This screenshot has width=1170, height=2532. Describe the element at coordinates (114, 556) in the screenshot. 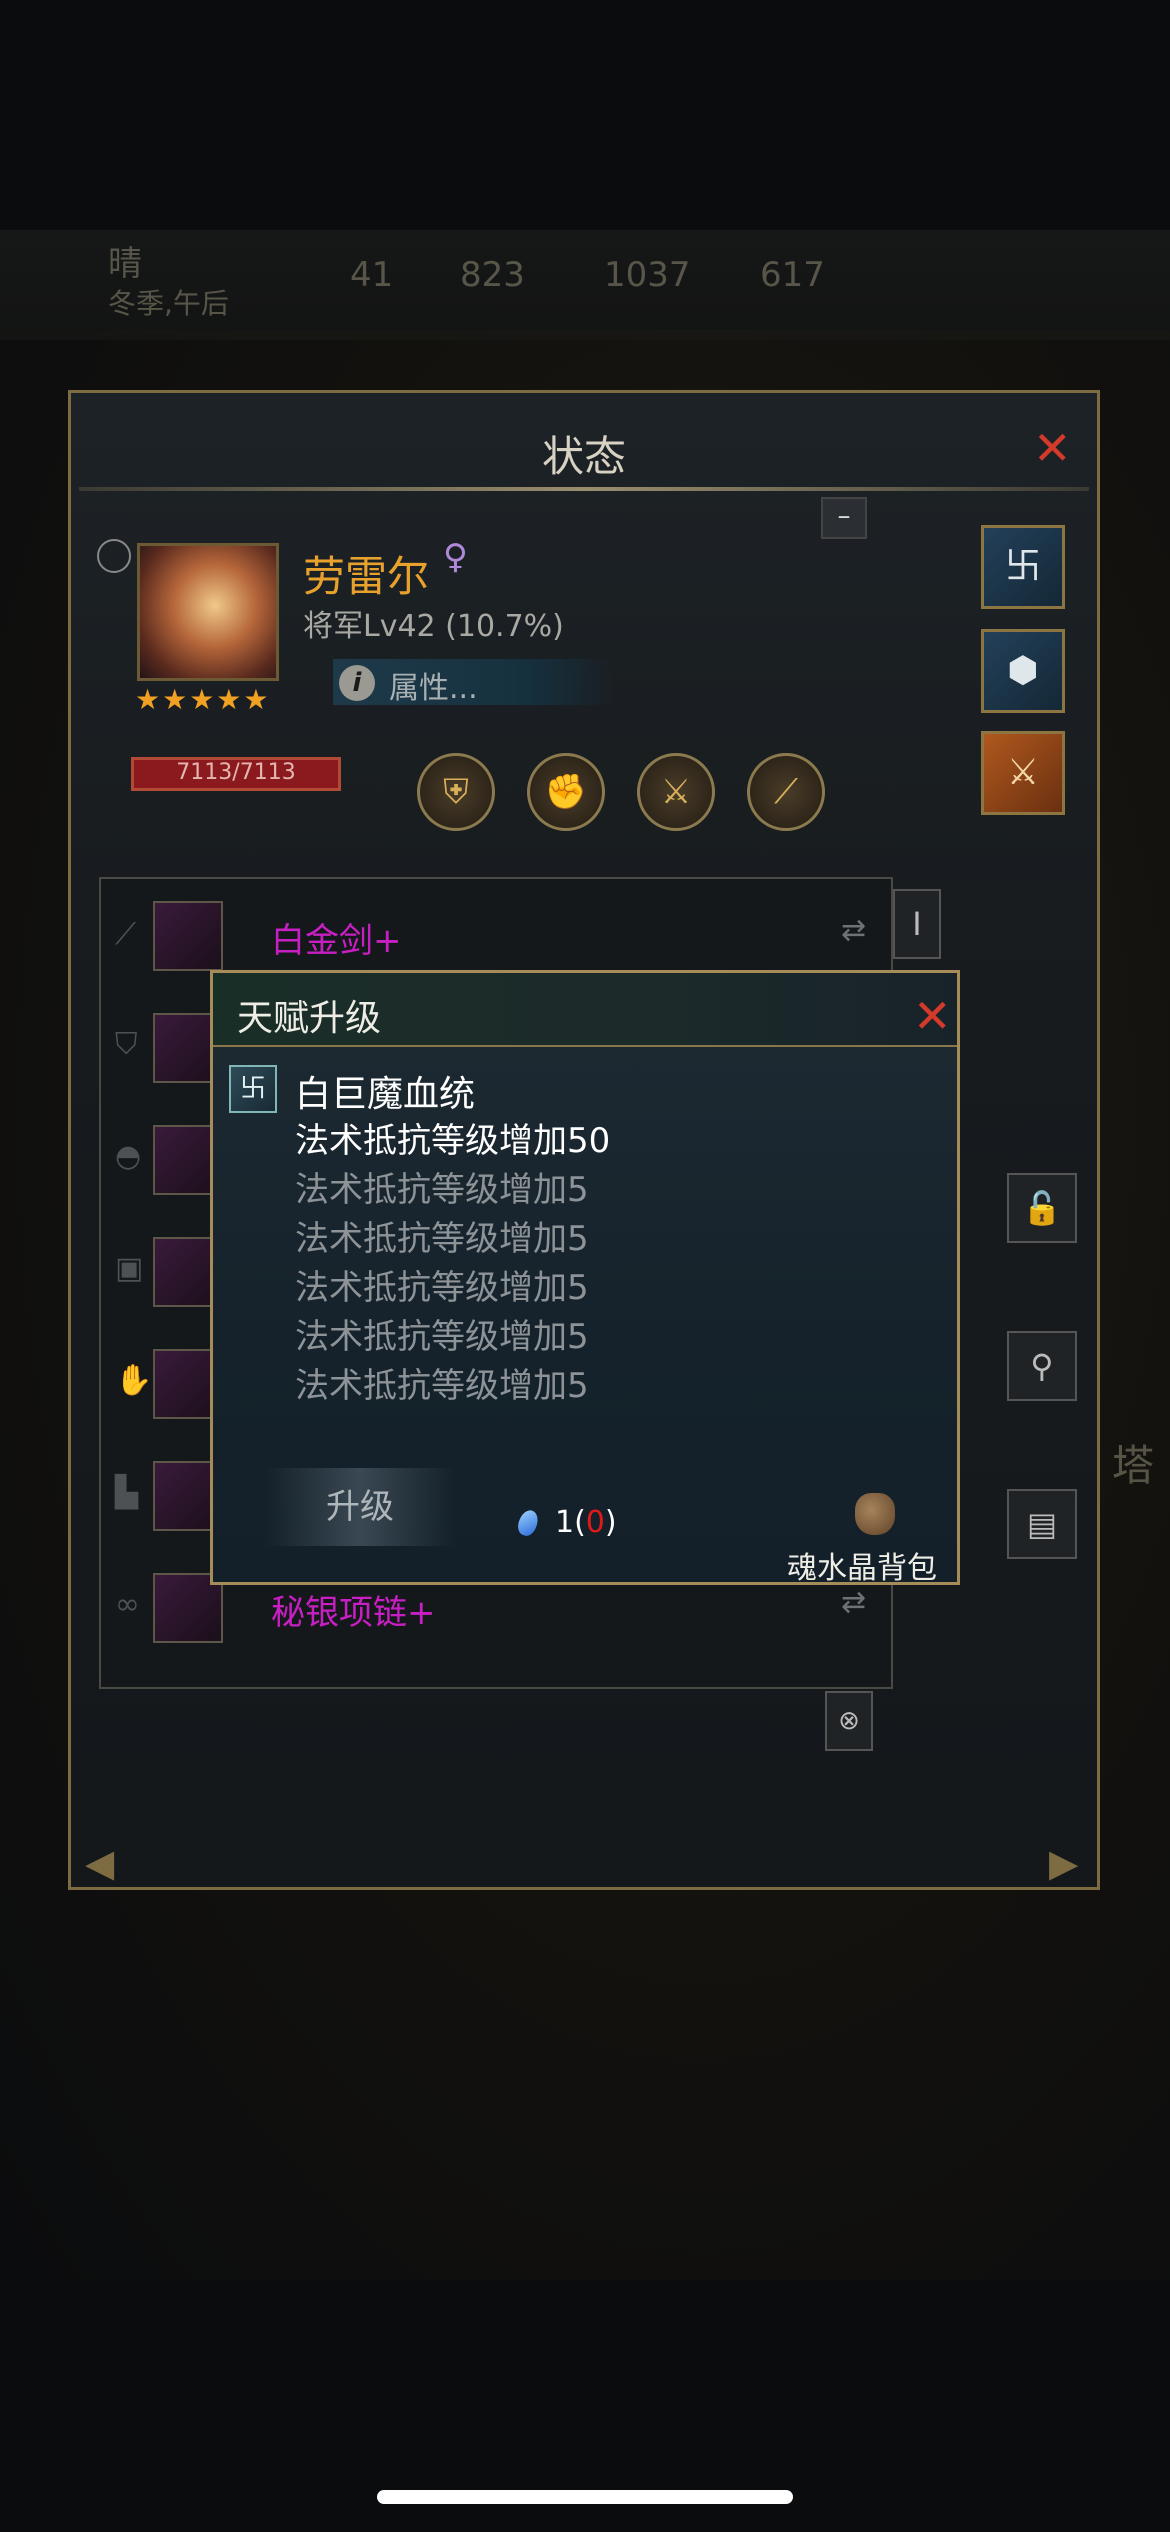

I see `refresh-icon` at that location.